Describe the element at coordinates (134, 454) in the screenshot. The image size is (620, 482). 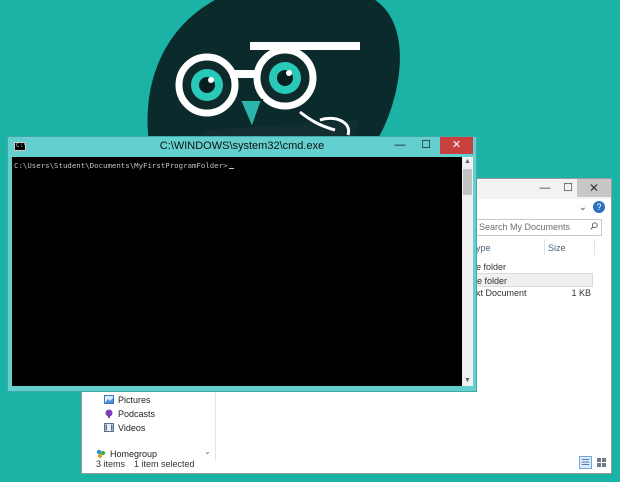
I see `nav-label: Homegroup` at that location.